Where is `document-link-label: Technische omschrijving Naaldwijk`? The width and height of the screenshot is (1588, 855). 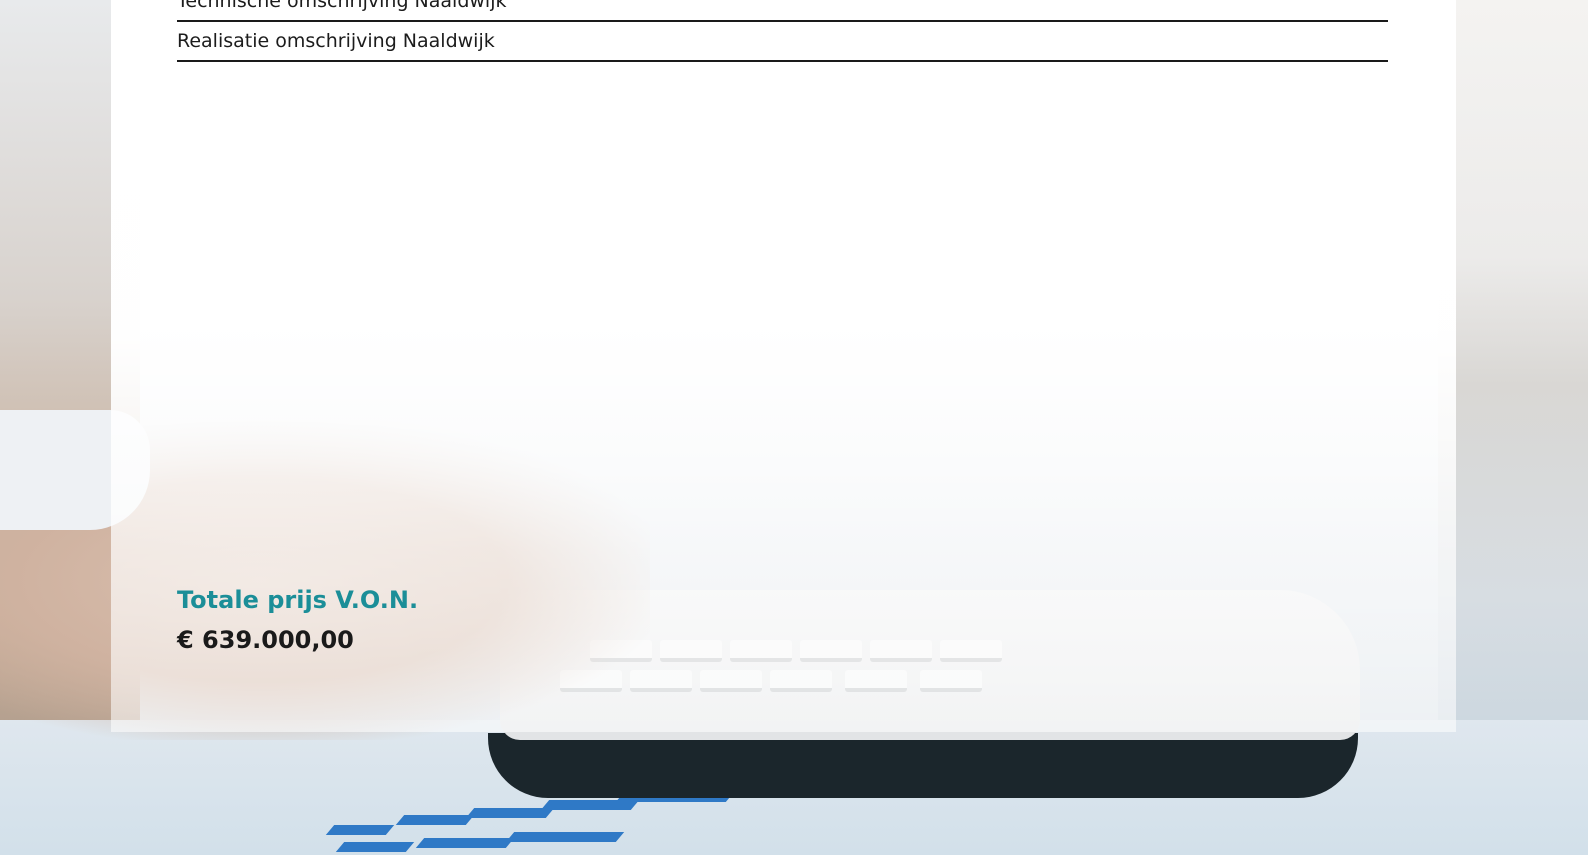
document-link-label: Technische omschrijving Naaldwijk is located at coordinates (342, 6).